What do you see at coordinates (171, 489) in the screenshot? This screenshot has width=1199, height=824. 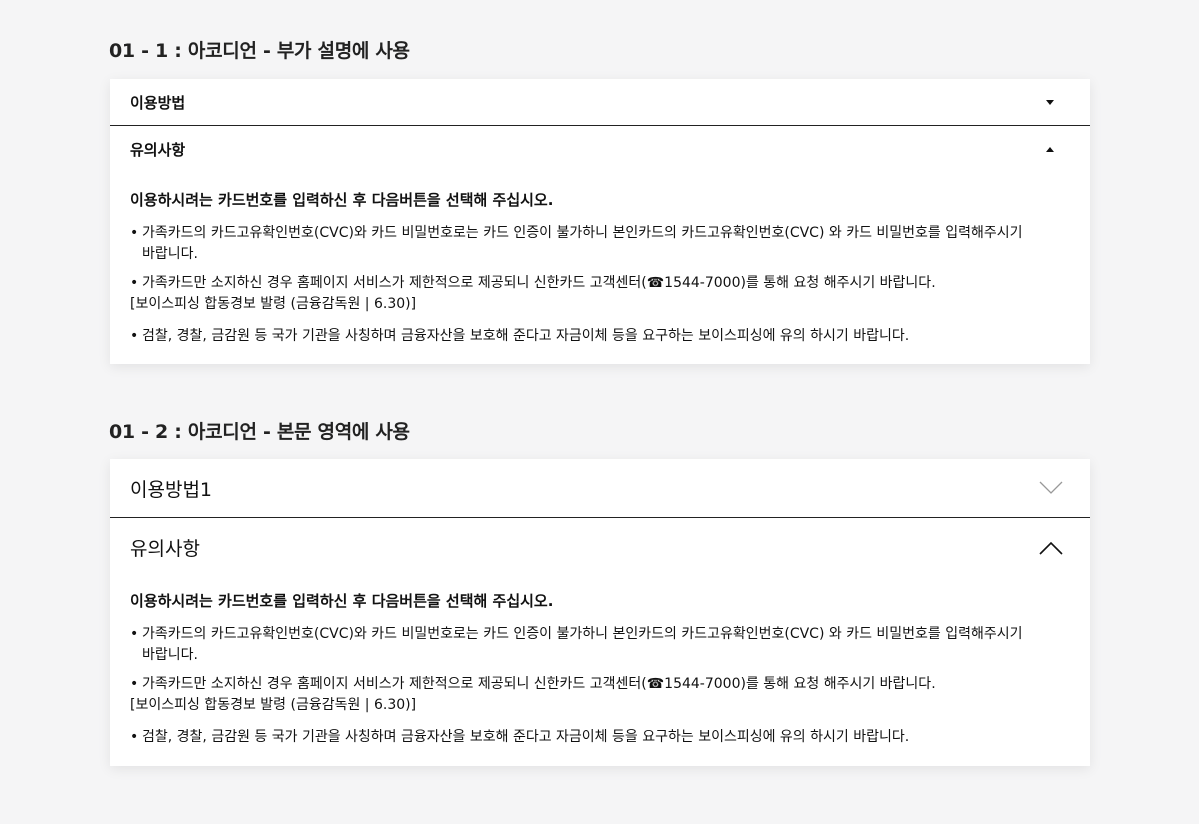 I see `accordion-item-label: 이용방법1` at bounding box center [171, 489].